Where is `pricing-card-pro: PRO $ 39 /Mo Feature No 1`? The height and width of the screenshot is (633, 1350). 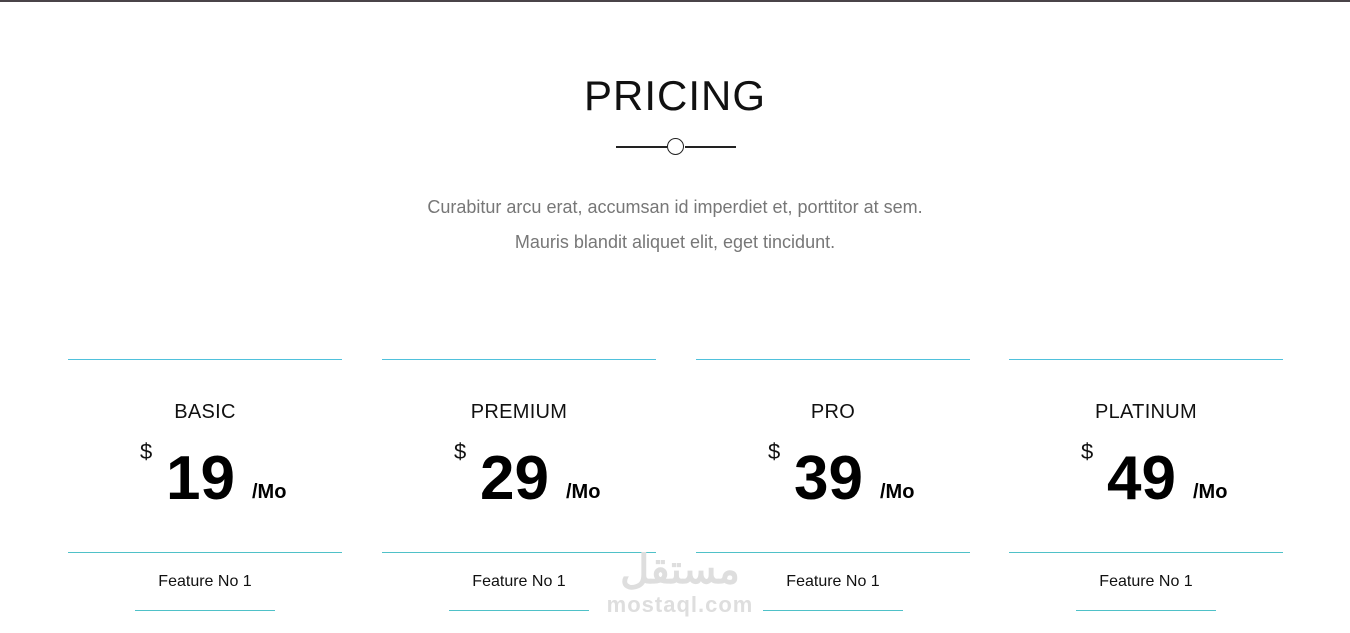
pricing-card-pro: PRO $ 39 /Mo Feature No 1 is located at coordinates (833, 489).